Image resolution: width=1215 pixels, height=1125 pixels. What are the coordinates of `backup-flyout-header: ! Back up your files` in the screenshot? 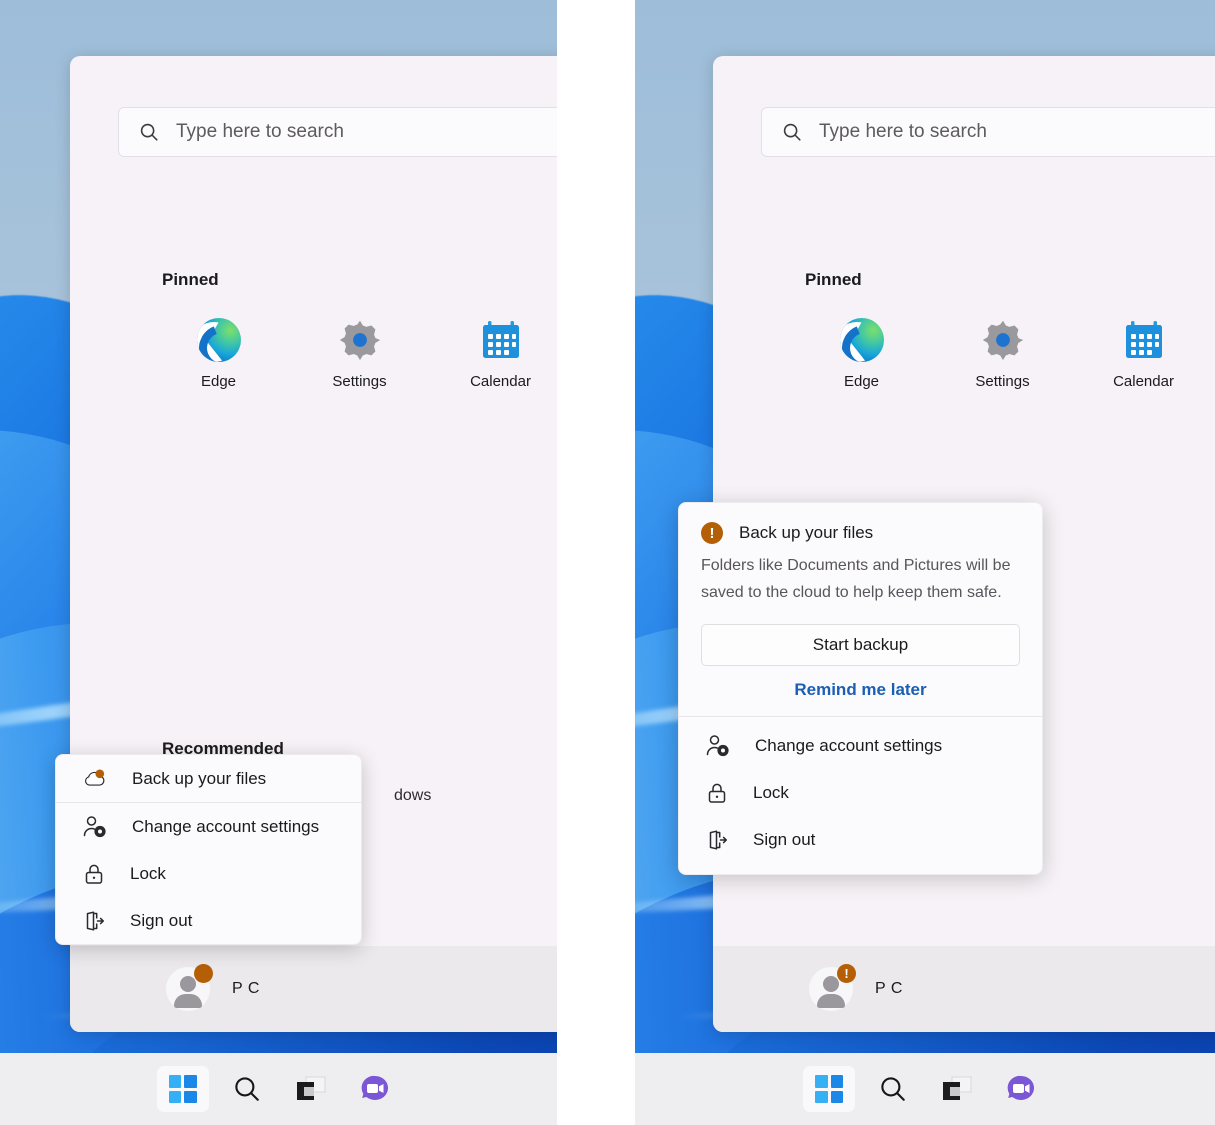 It's located at (860, 523).